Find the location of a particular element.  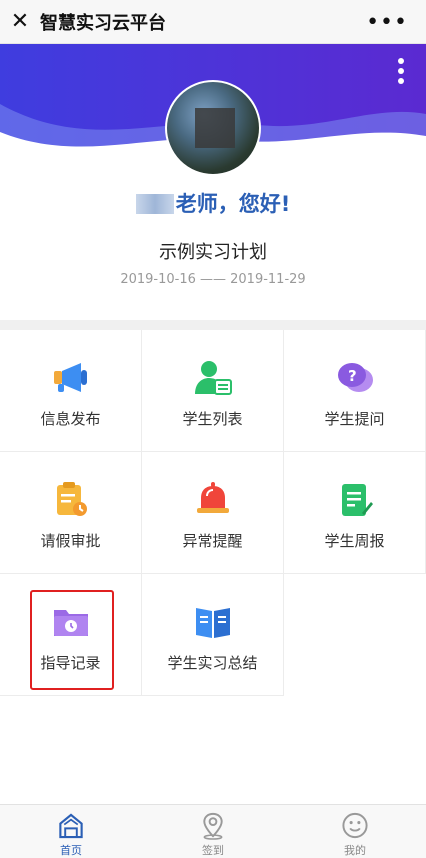

greeting: 老师，您好! is located at coordinates (213, 203).